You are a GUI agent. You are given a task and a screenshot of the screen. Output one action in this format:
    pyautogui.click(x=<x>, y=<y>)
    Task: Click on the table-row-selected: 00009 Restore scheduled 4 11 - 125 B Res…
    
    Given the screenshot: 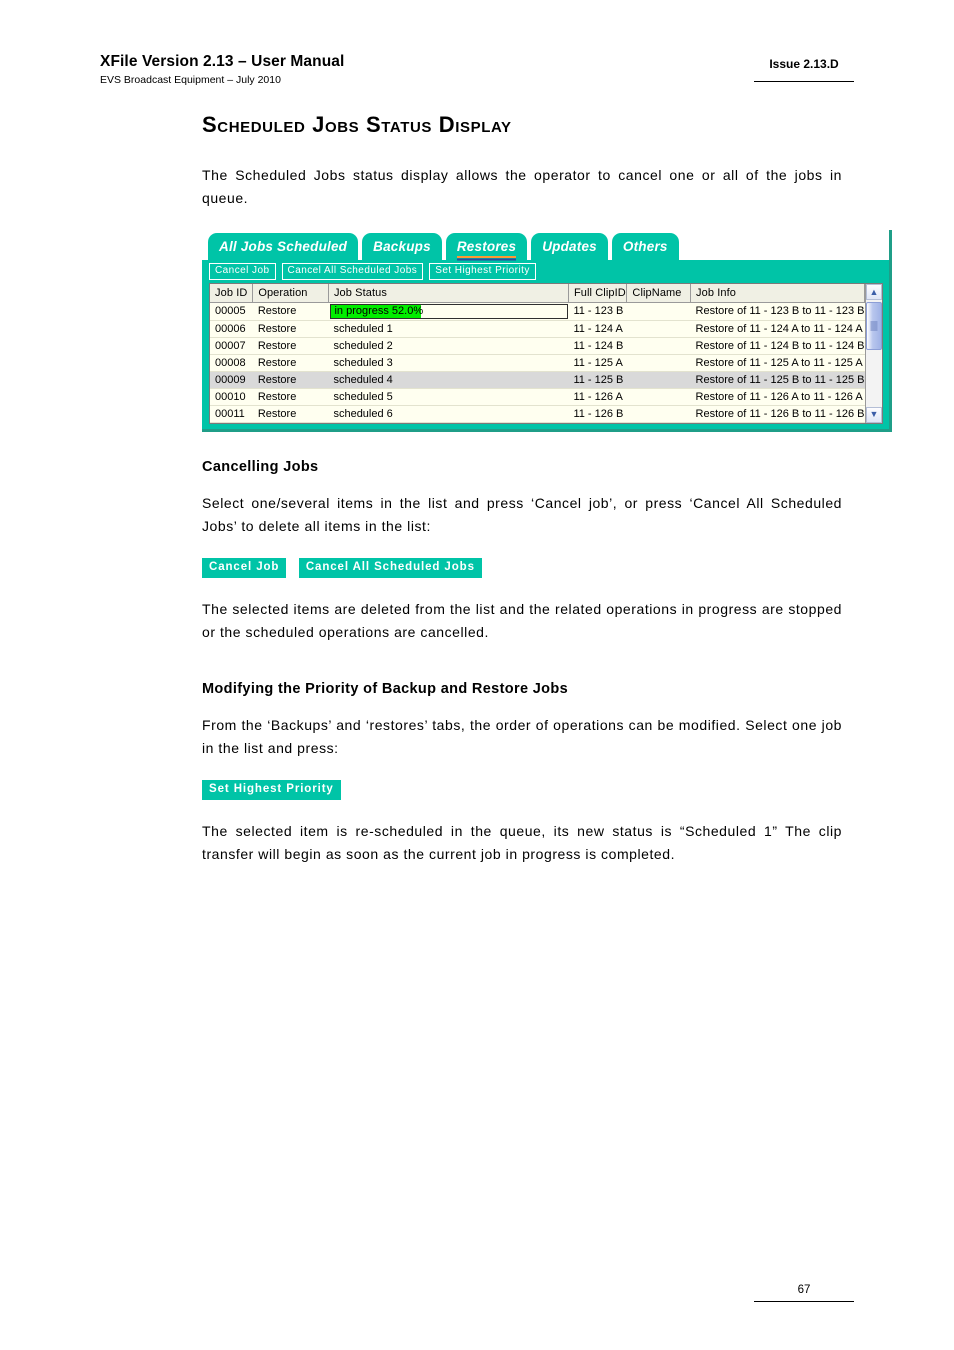 What is the action you would take?
    pyautogui.click(x=537, y=380)
    